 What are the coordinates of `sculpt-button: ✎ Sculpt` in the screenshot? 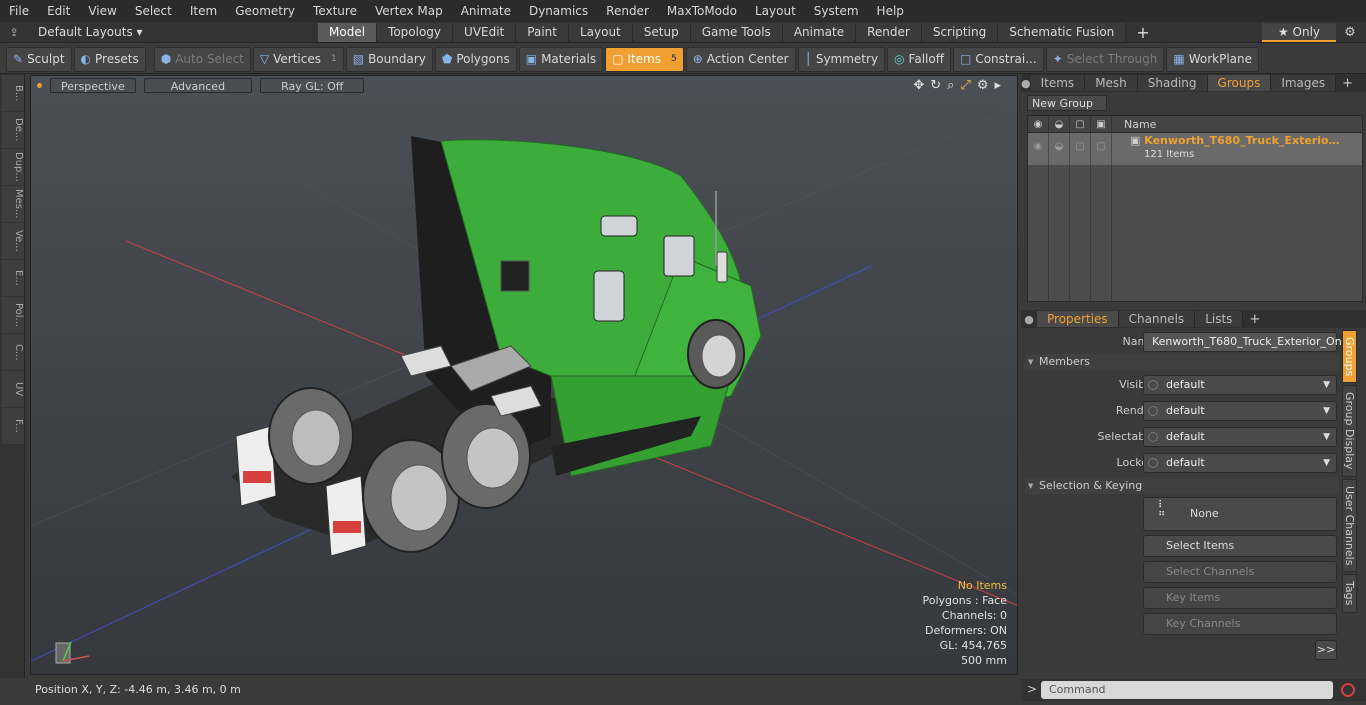 It's located at (39, 59).